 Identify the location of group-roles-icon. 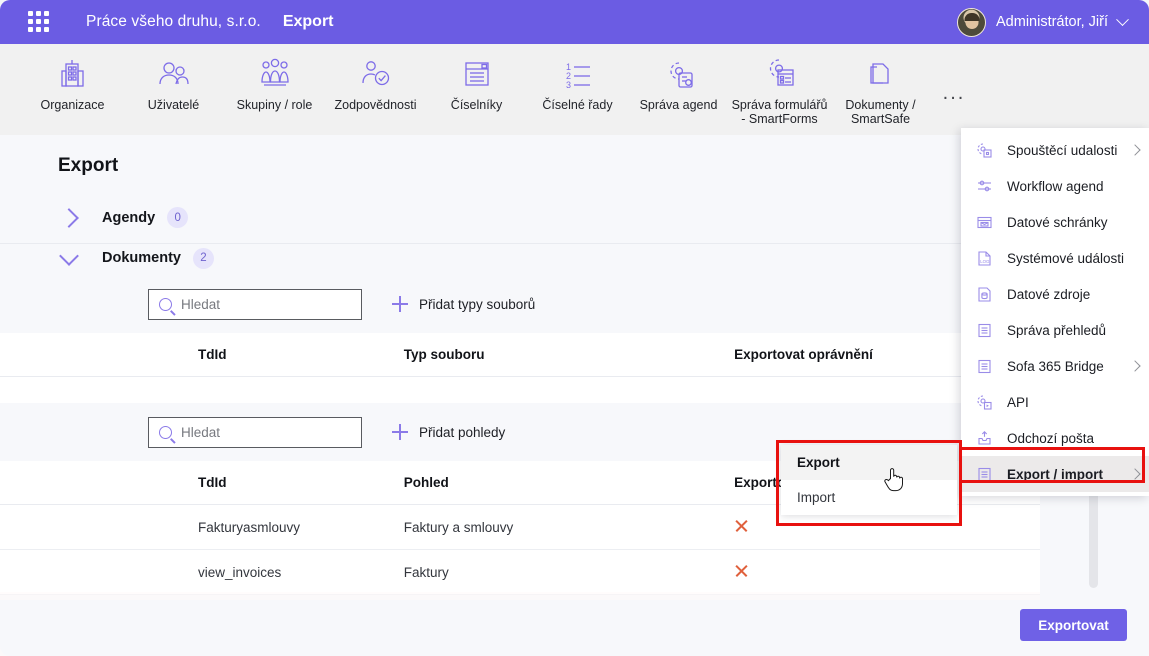
(275, 74).